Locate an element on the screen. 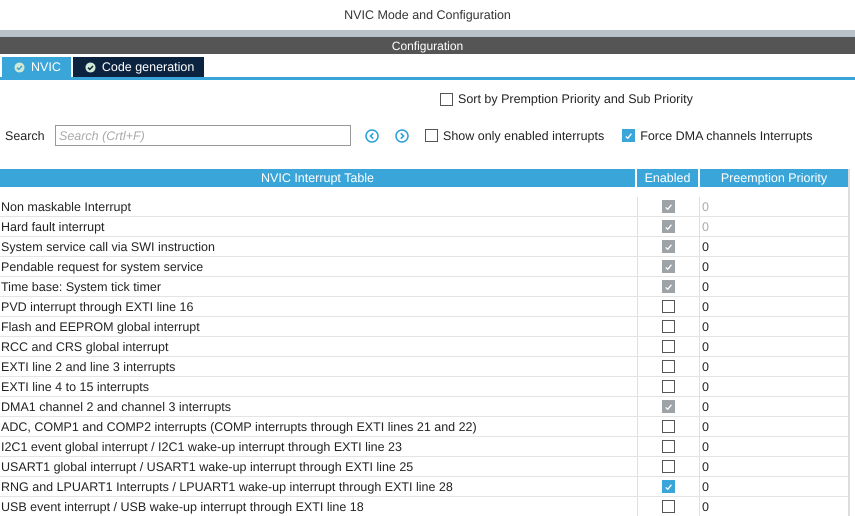 Image resolution: width=855 pixels, height=516 pixels. table-cell-text: Non maskable Interrupt is located at coordinates (66, 207).